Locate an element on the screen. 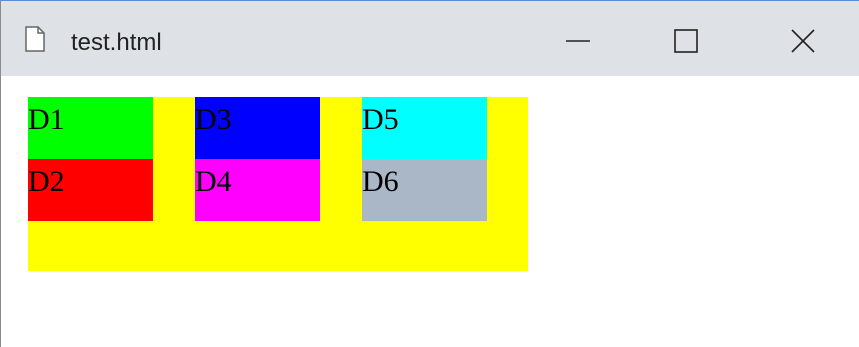 This screenshot has width=859, height=347. close-icon is located at coordinates (803, 41).